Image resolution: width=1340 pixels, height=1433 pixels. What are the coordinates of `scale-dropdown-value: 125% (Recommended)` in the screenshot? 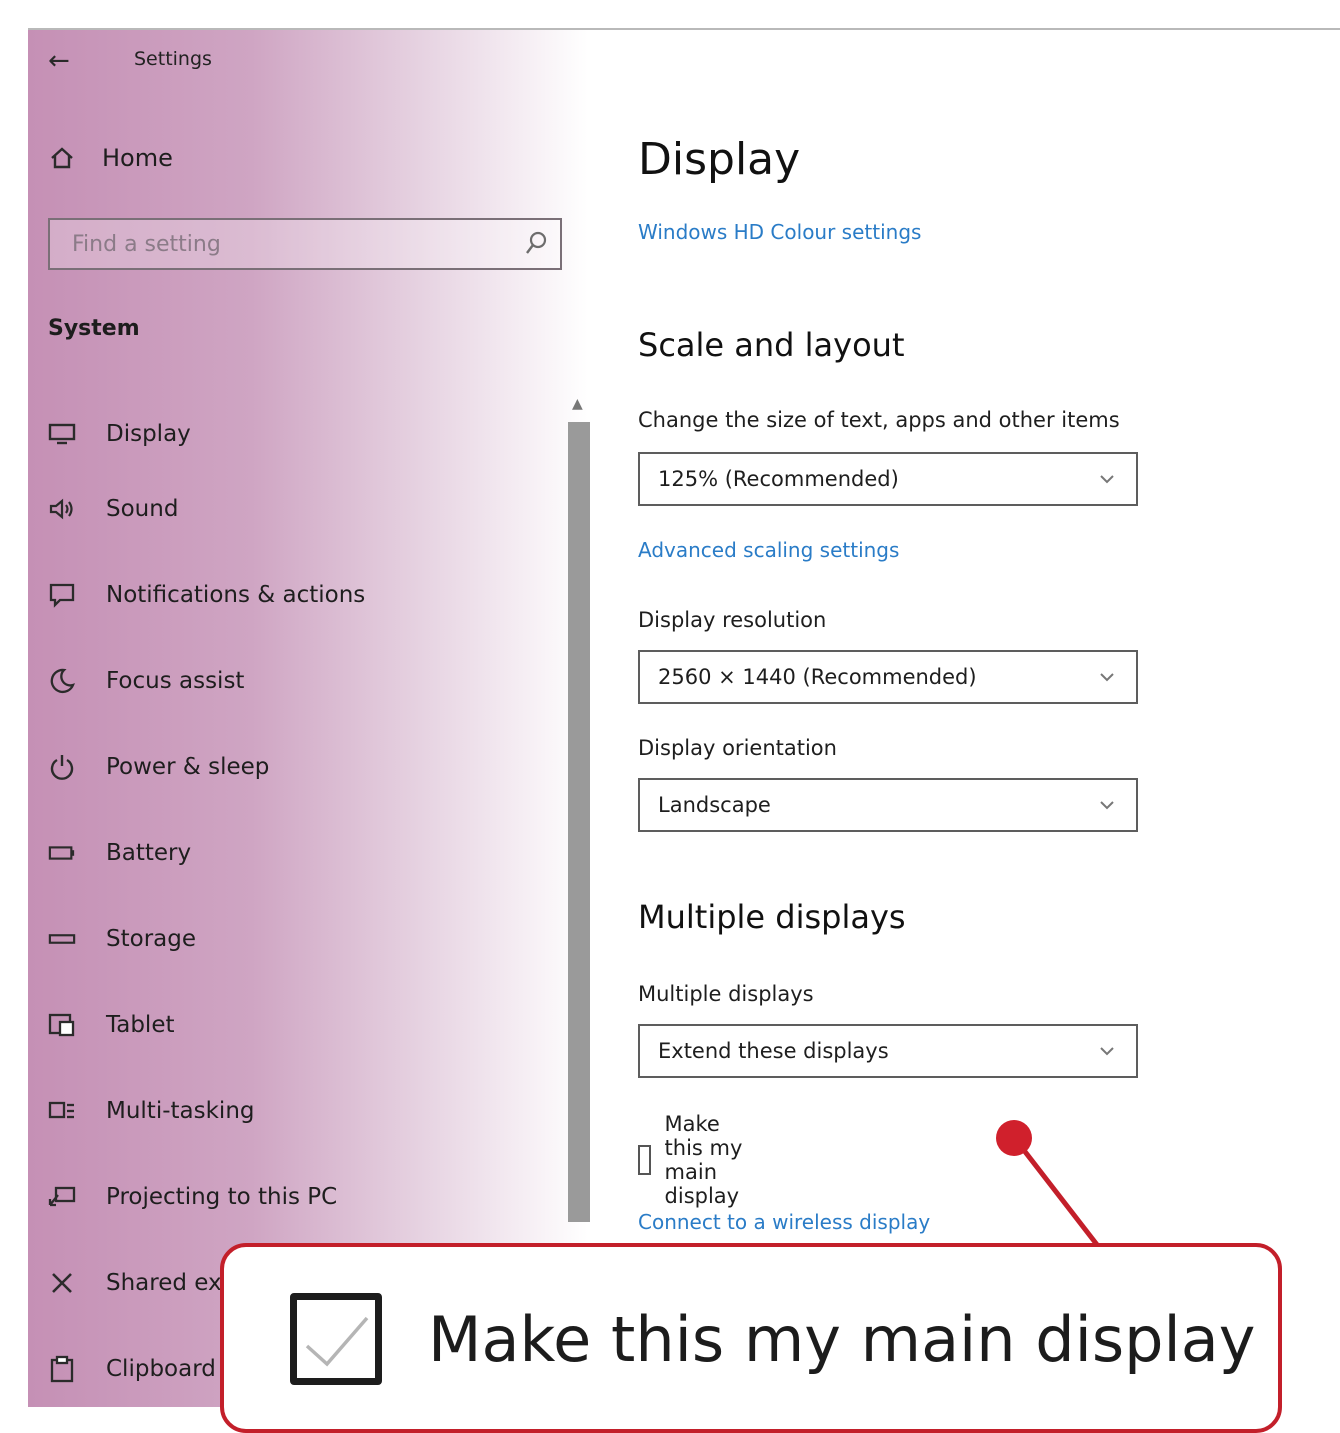 It's located at (778, 479).